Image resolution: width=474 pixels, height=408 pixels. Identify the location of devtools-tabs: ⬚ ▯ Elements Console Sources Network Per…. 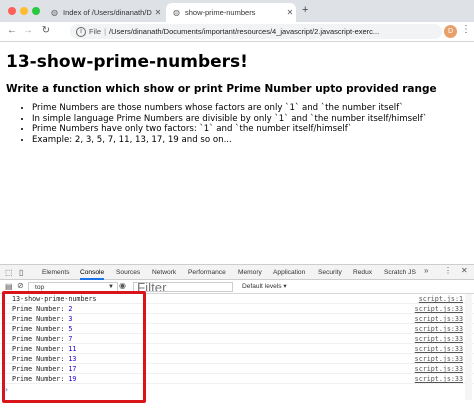
(237, 272).